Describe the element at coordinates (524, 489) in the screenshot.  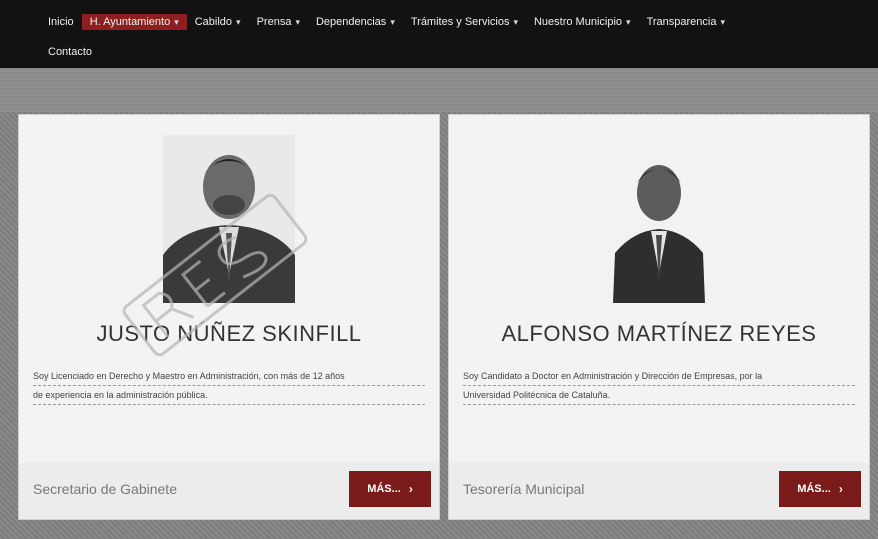
I see `official-role: Tesorería Municipal` at that location.